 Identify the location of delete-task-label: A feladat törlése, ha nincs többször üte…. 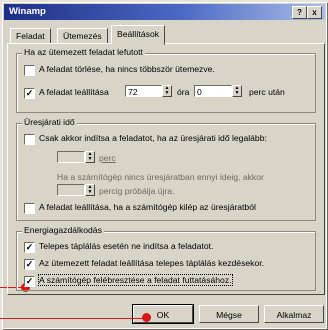
(127, 69).